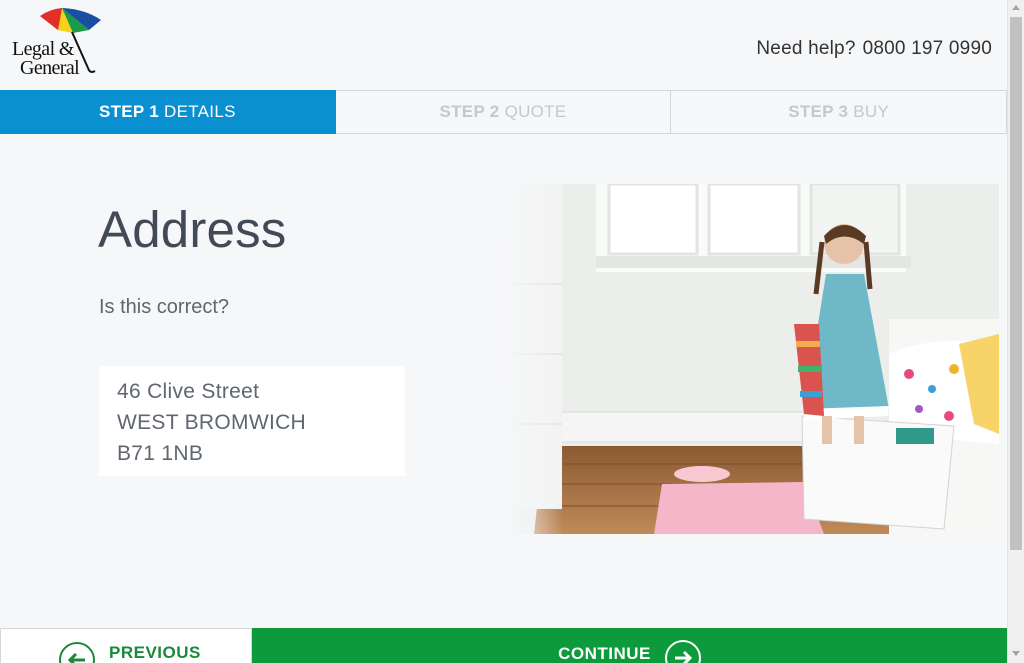  Describe the element at coordinates (535, 111) in the screenshot. I see `step-2-label: QUOTE` at that location.